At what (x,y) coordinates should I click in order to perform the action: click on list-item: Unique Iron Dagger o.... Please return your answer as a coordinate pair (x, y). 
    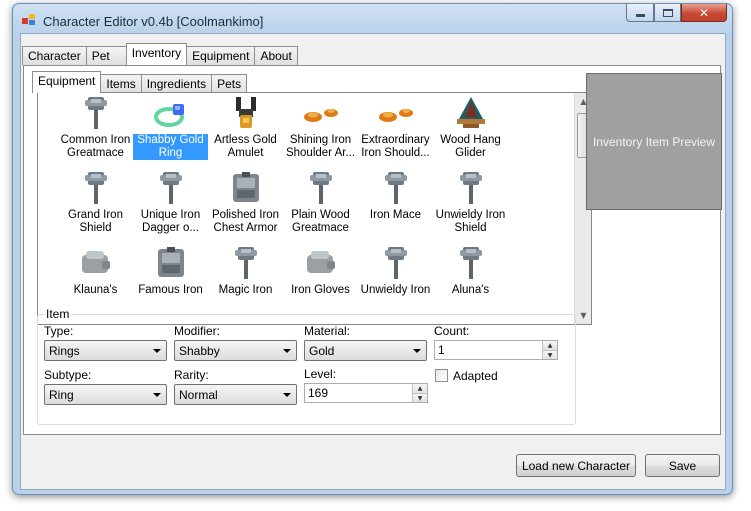
    Looking at the image, I should click on (170, 202).